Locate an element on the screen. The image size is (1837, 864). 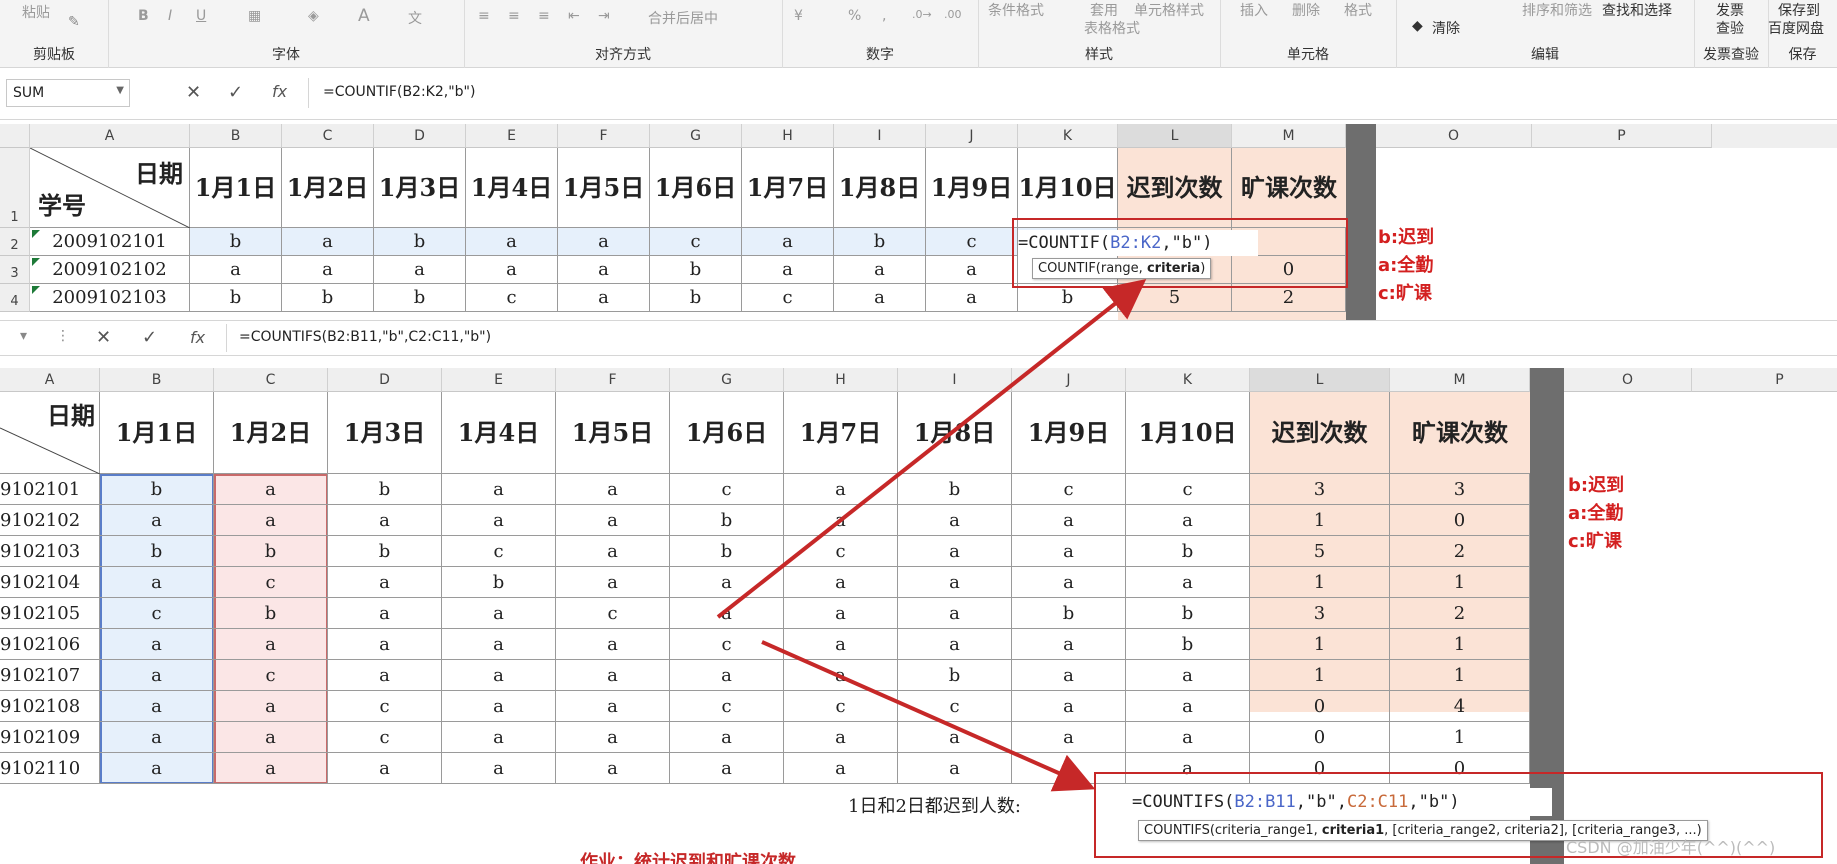
arrow-to-countif is located at coordinates (931, 449).